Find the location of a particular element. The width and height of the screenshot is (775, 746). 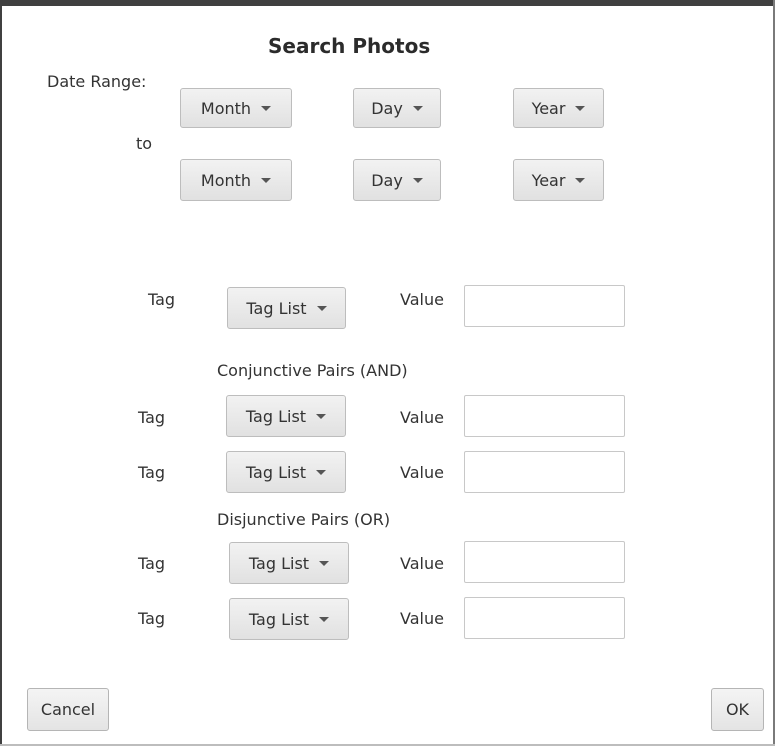

end-year-combo: Year is located at coordinates (558, 180).